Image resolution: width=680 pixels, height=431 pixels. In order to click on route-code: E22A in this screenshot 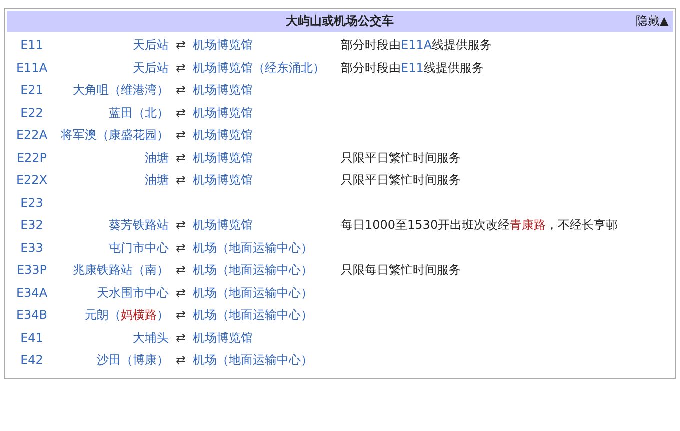, I will do `click(32, 135)`.